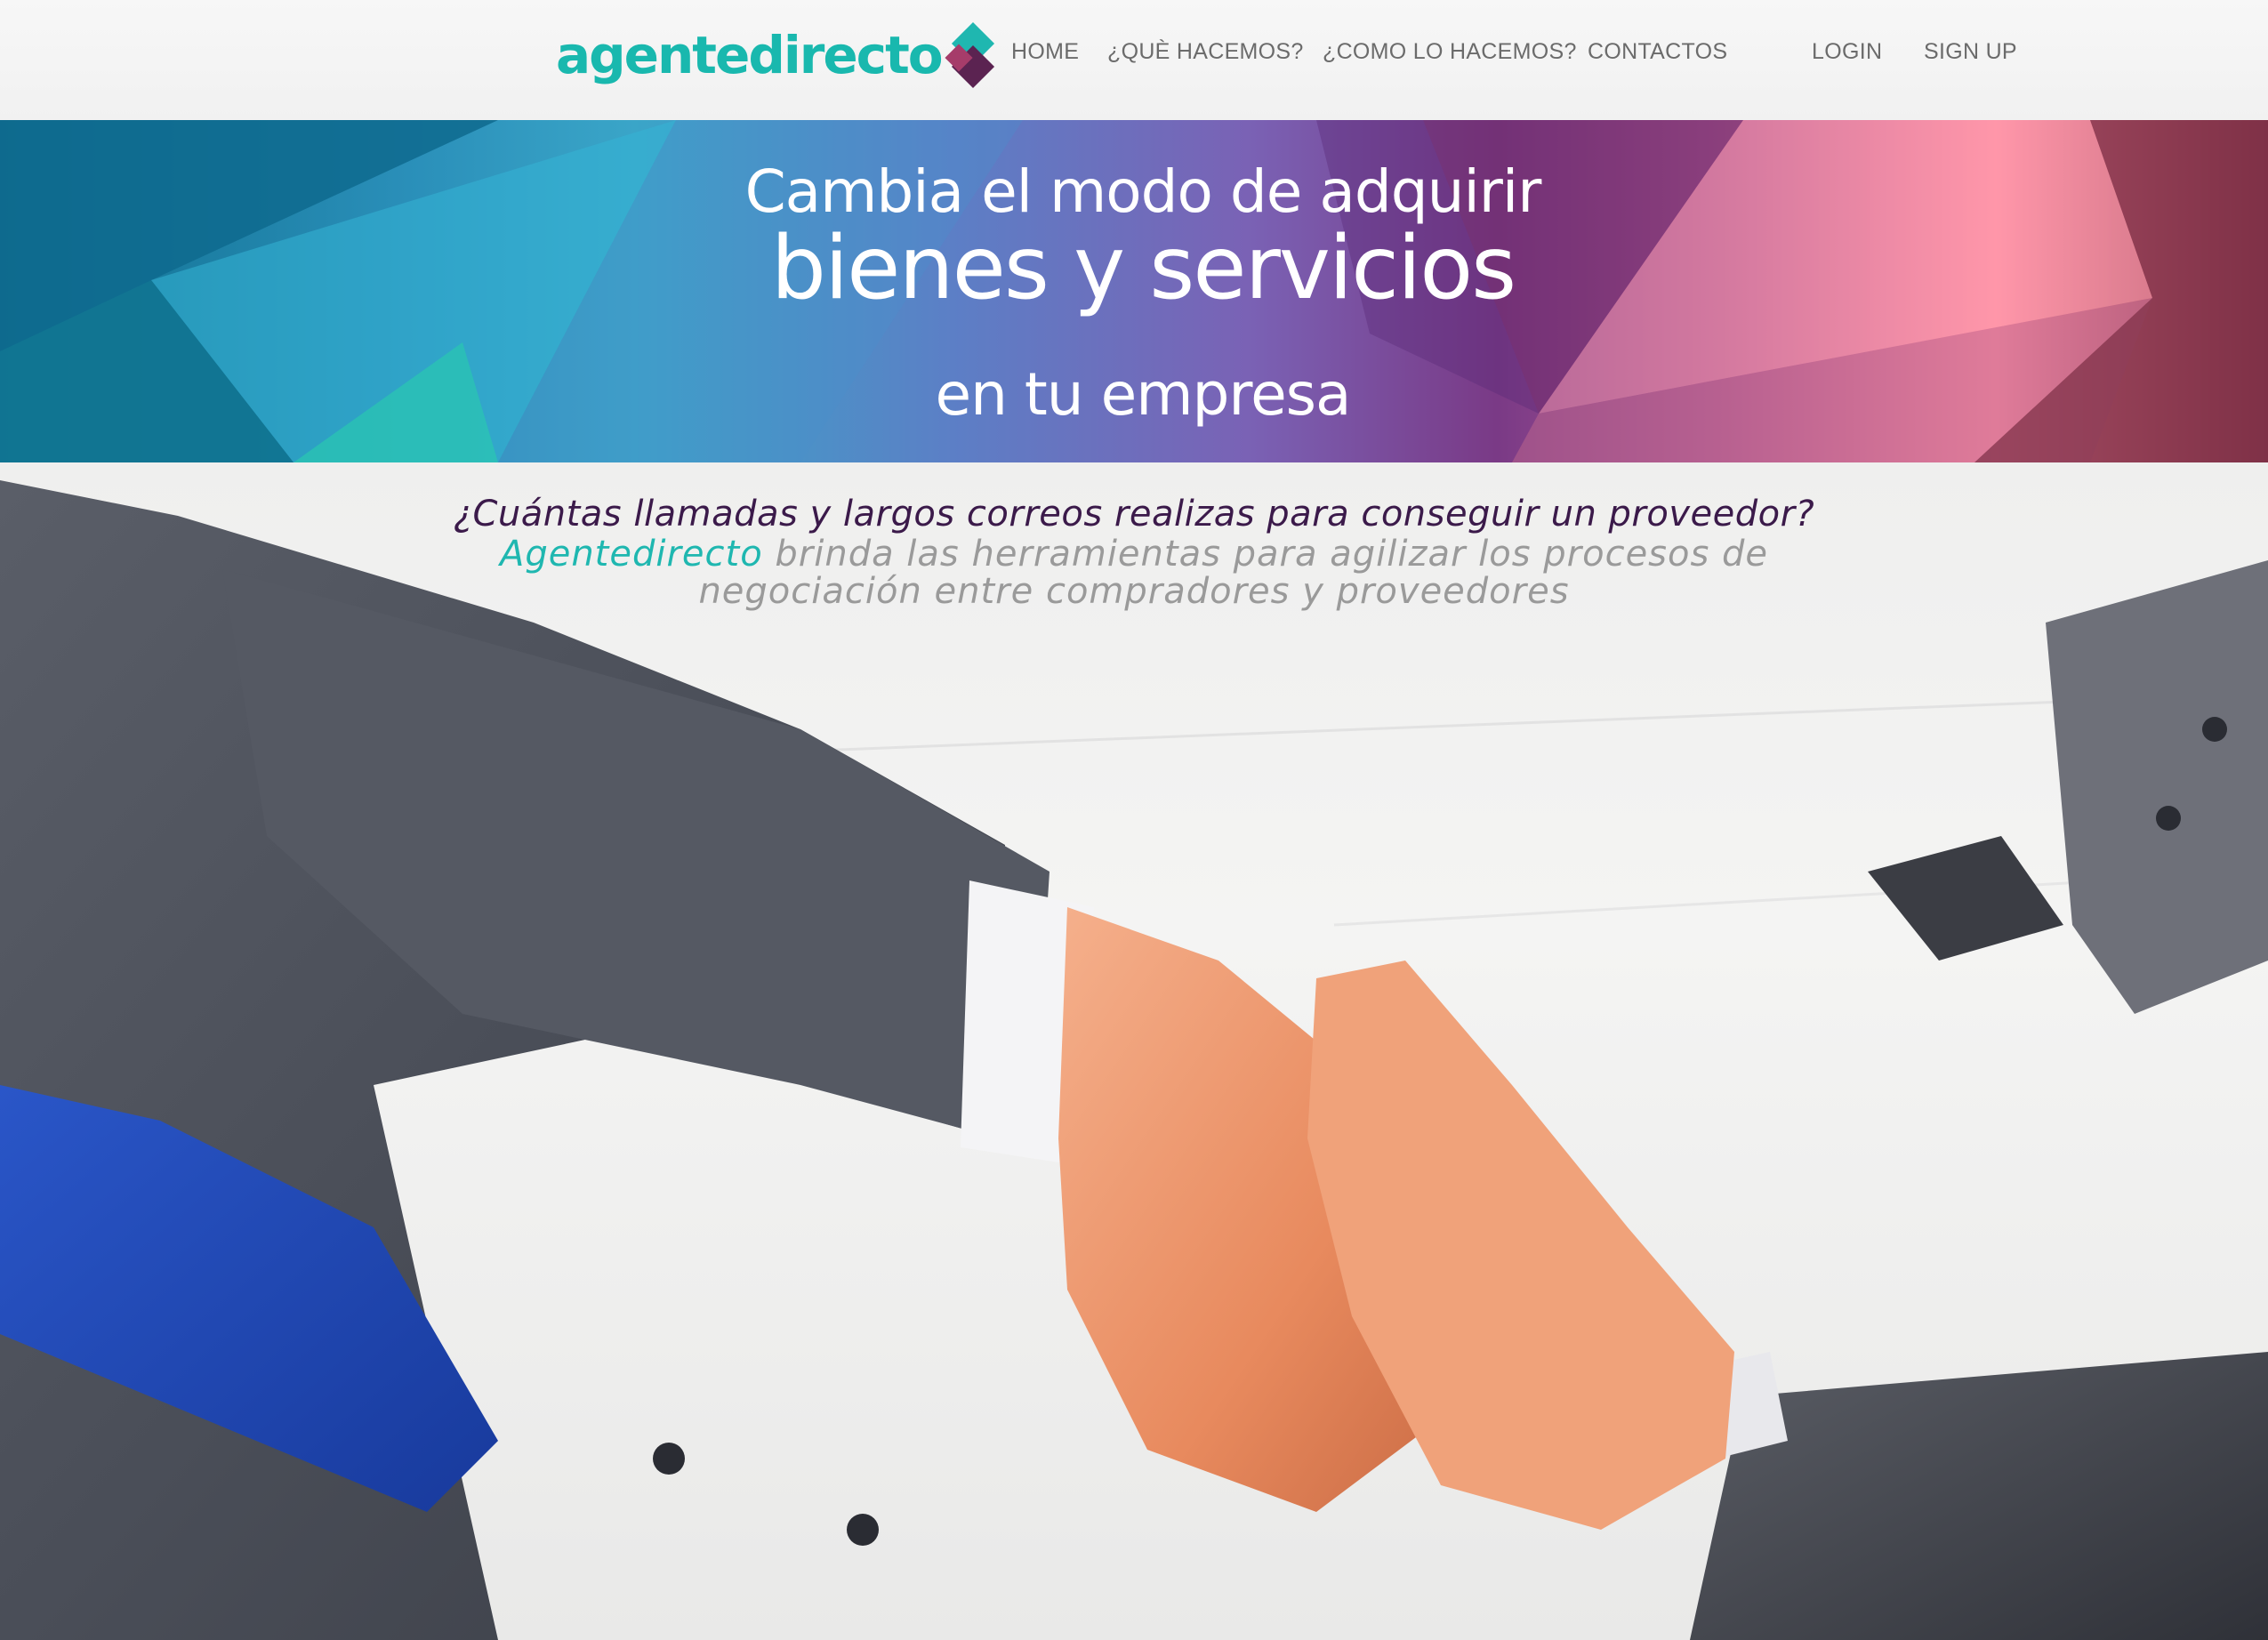  I want to click on banner-headline-line3: en tu empresa, so click(1143, 394).